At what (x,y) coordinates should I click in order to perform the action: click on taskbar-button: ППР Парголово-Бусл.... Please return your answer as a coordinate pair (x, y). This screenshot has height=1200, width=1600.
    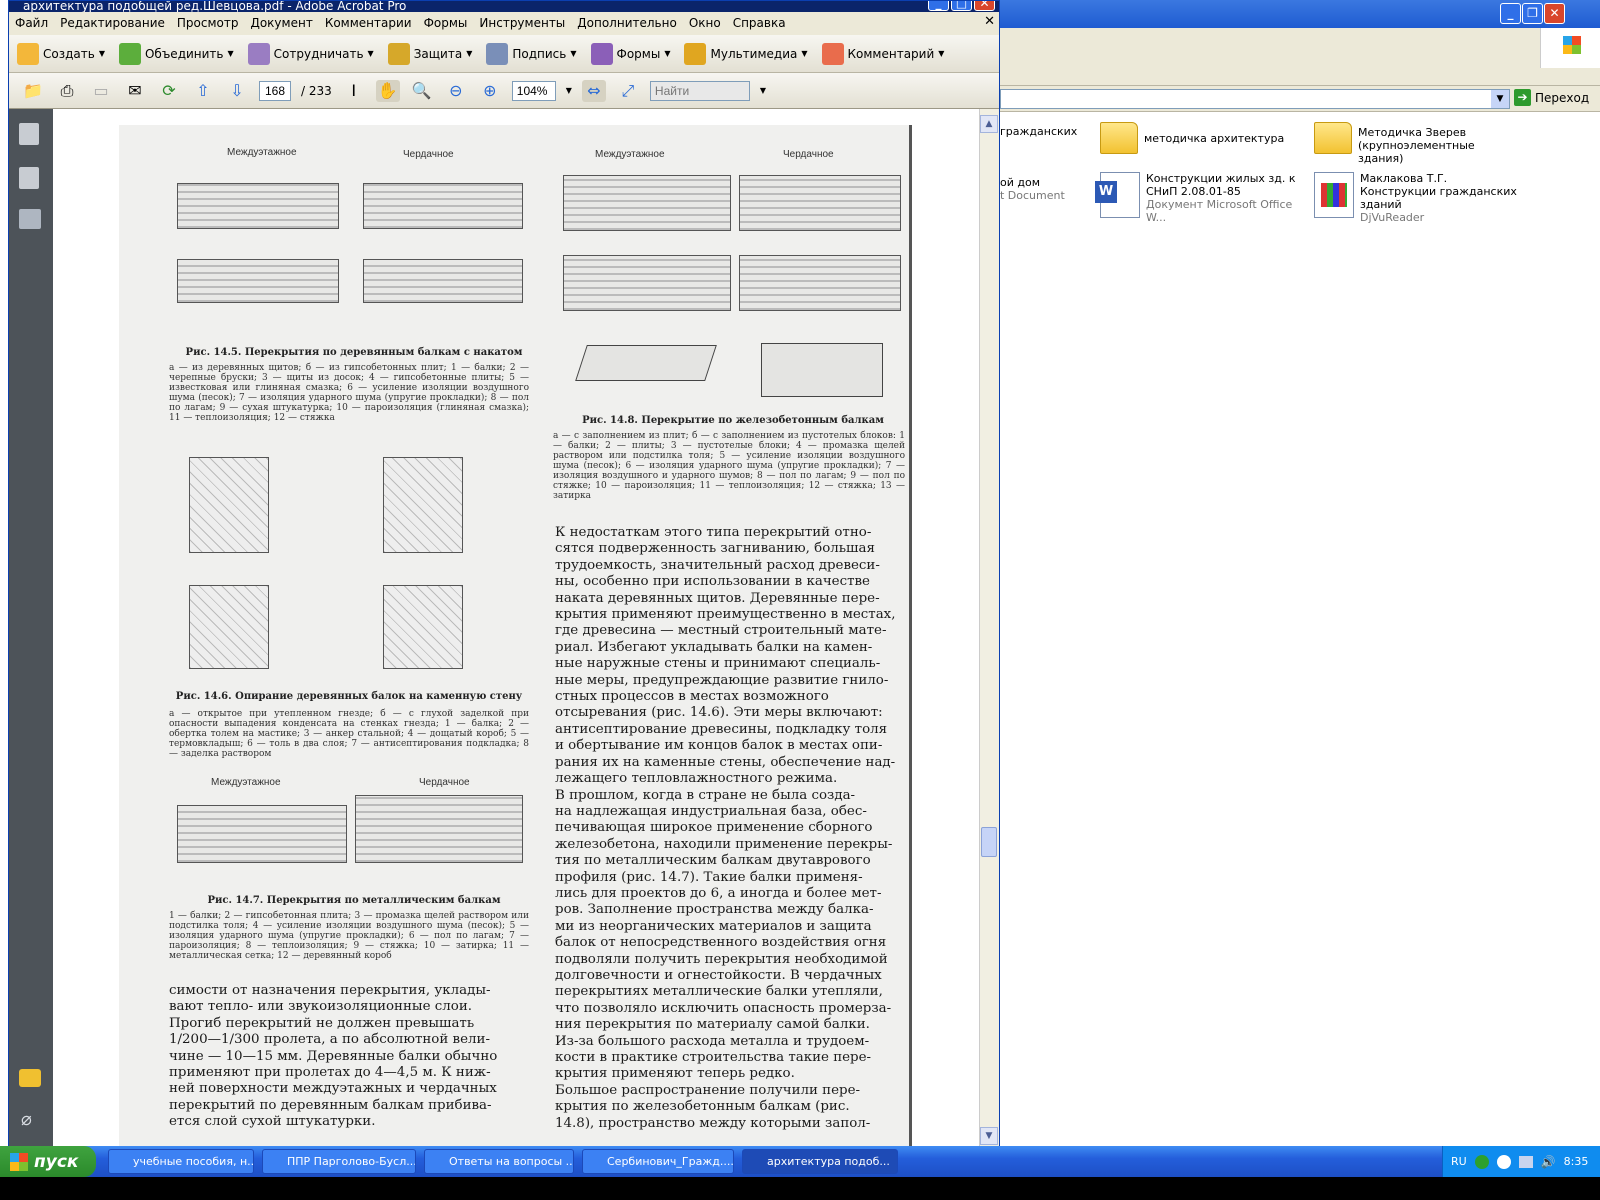
    Looking at the image, I should click on (339, 1161).